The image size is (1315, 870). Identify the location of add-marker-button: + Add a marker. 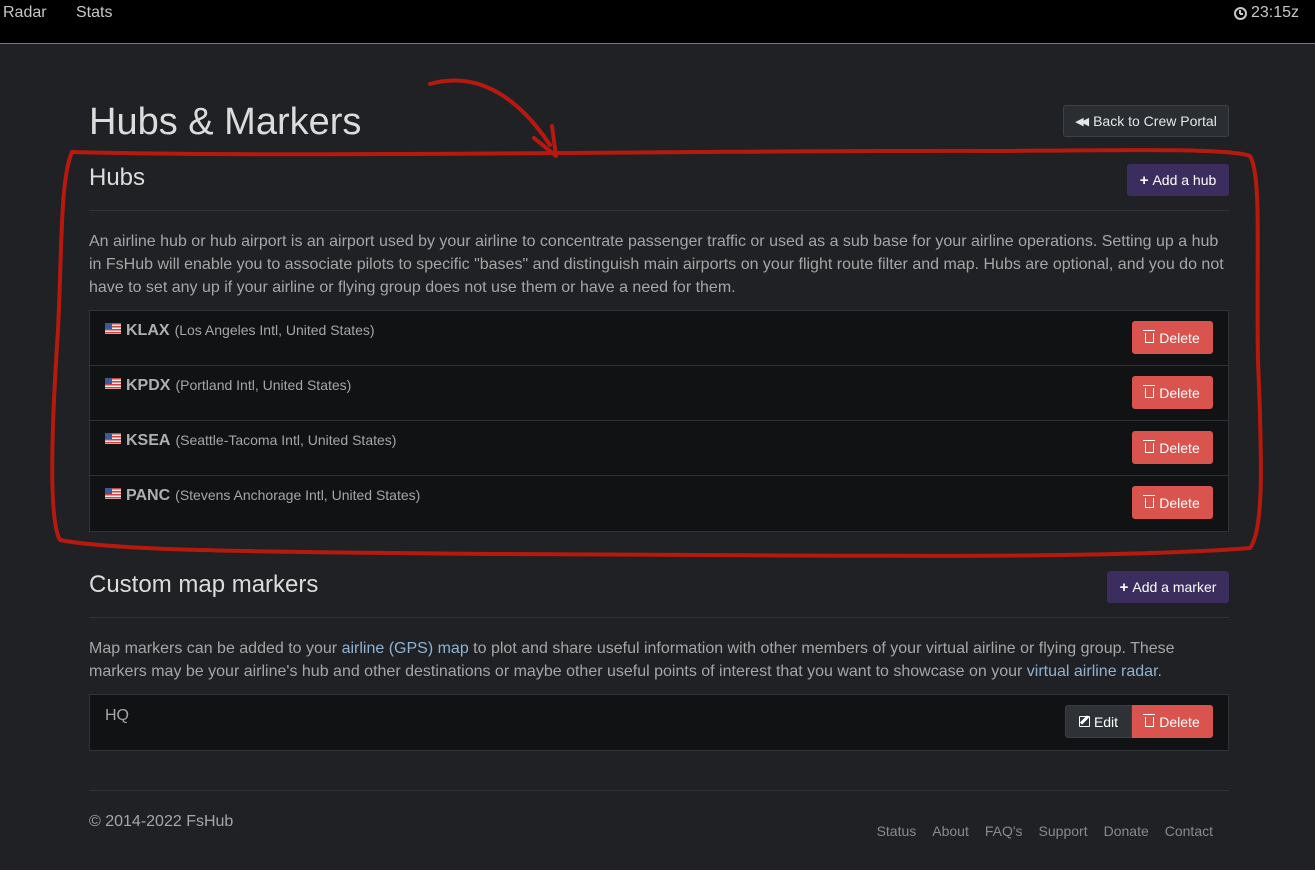
(1168, 587).